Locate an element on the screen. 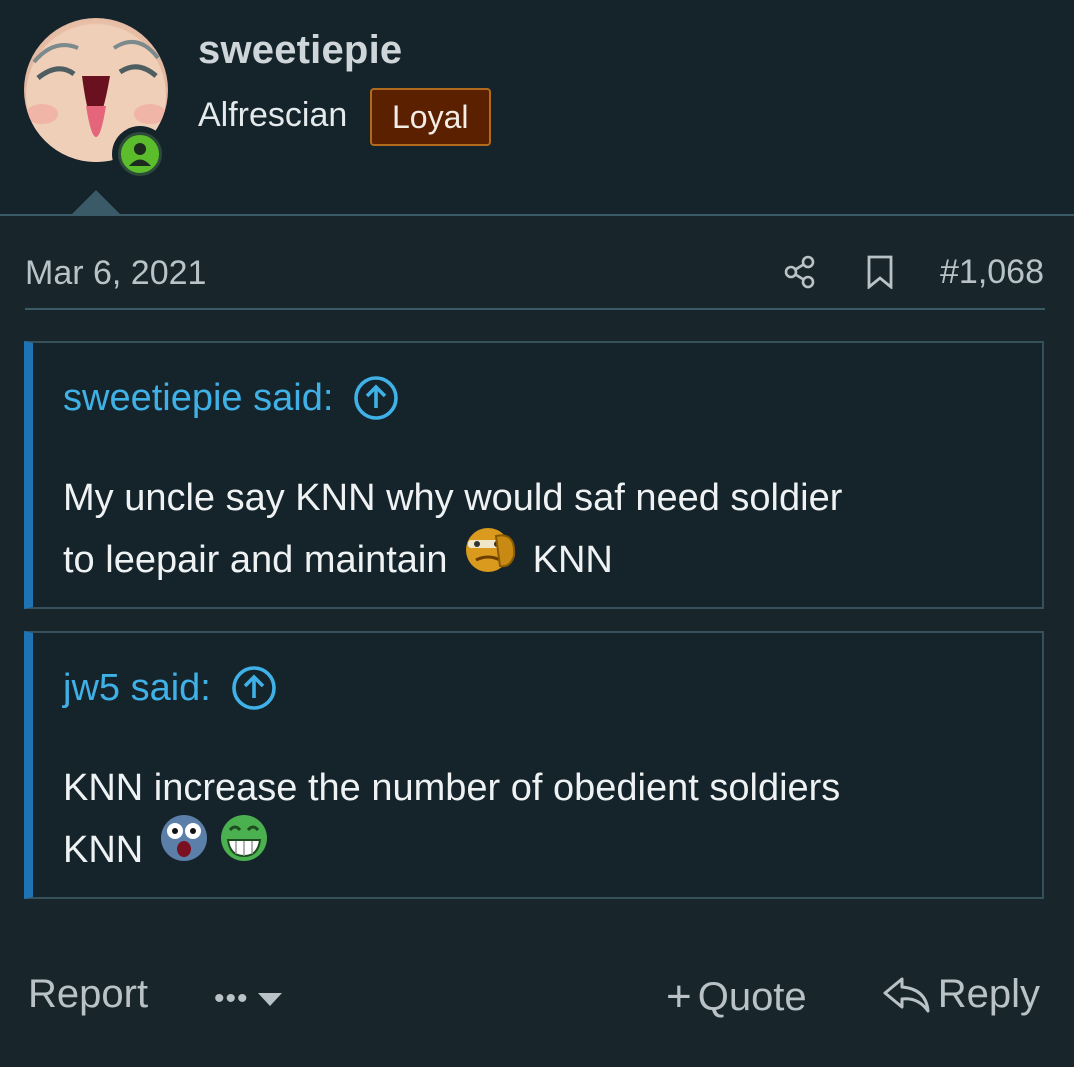  quote-author-link: jw5 said: is located at coordinates (170, 688).